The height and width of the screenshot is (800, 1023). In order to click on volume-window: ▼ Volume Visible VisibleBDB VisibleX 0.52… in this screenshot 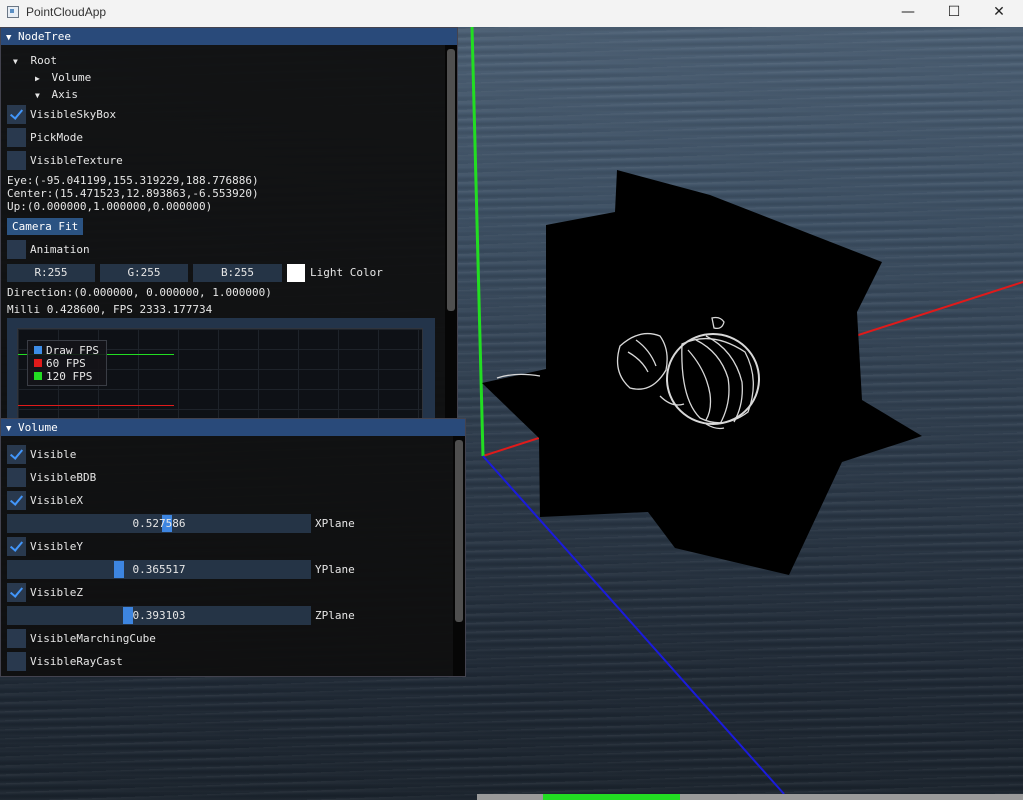, I will do `click(233, 547)`.